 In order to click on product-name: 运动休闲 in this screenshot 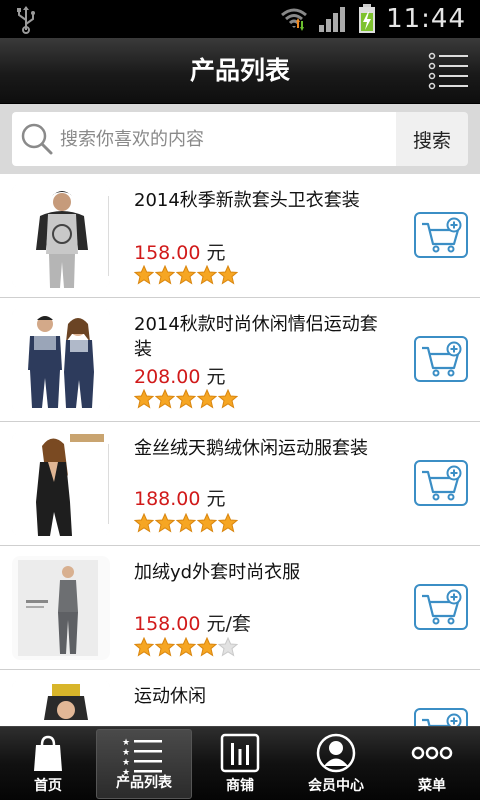, I will do `click(170, 696)`.